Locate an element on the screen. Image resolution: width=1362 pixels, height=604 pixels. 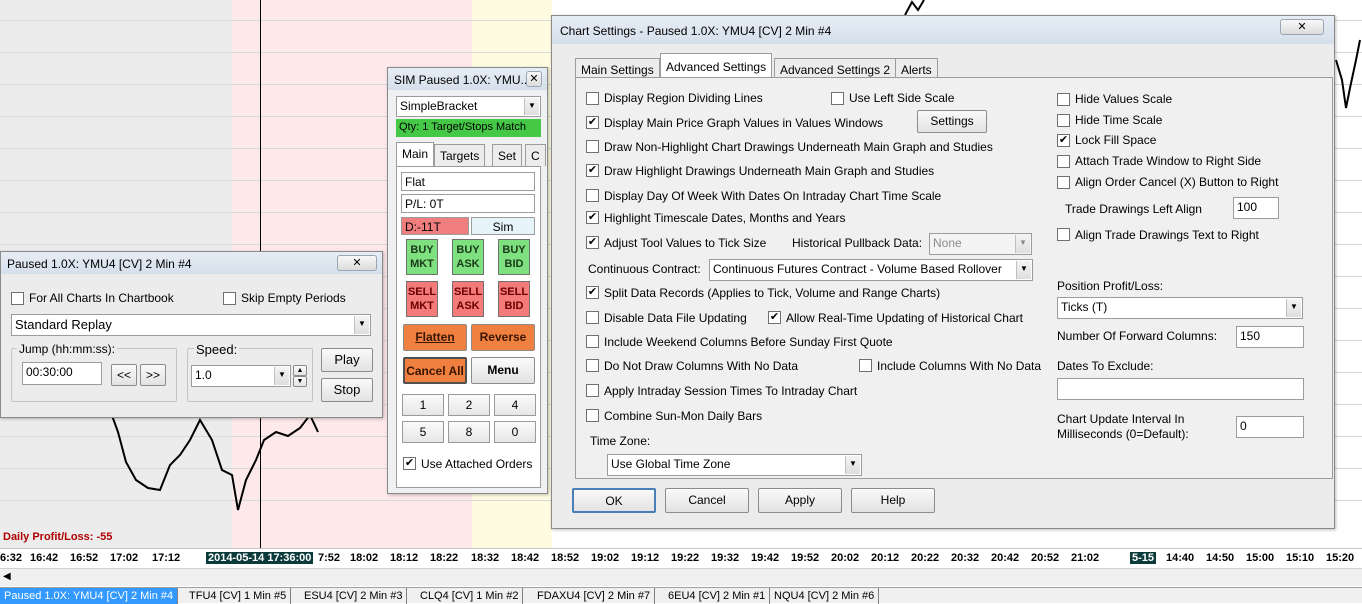
chartbook-tab: CLQ4 [CV] 1 Min #2 is located at coordinates (470, 596).